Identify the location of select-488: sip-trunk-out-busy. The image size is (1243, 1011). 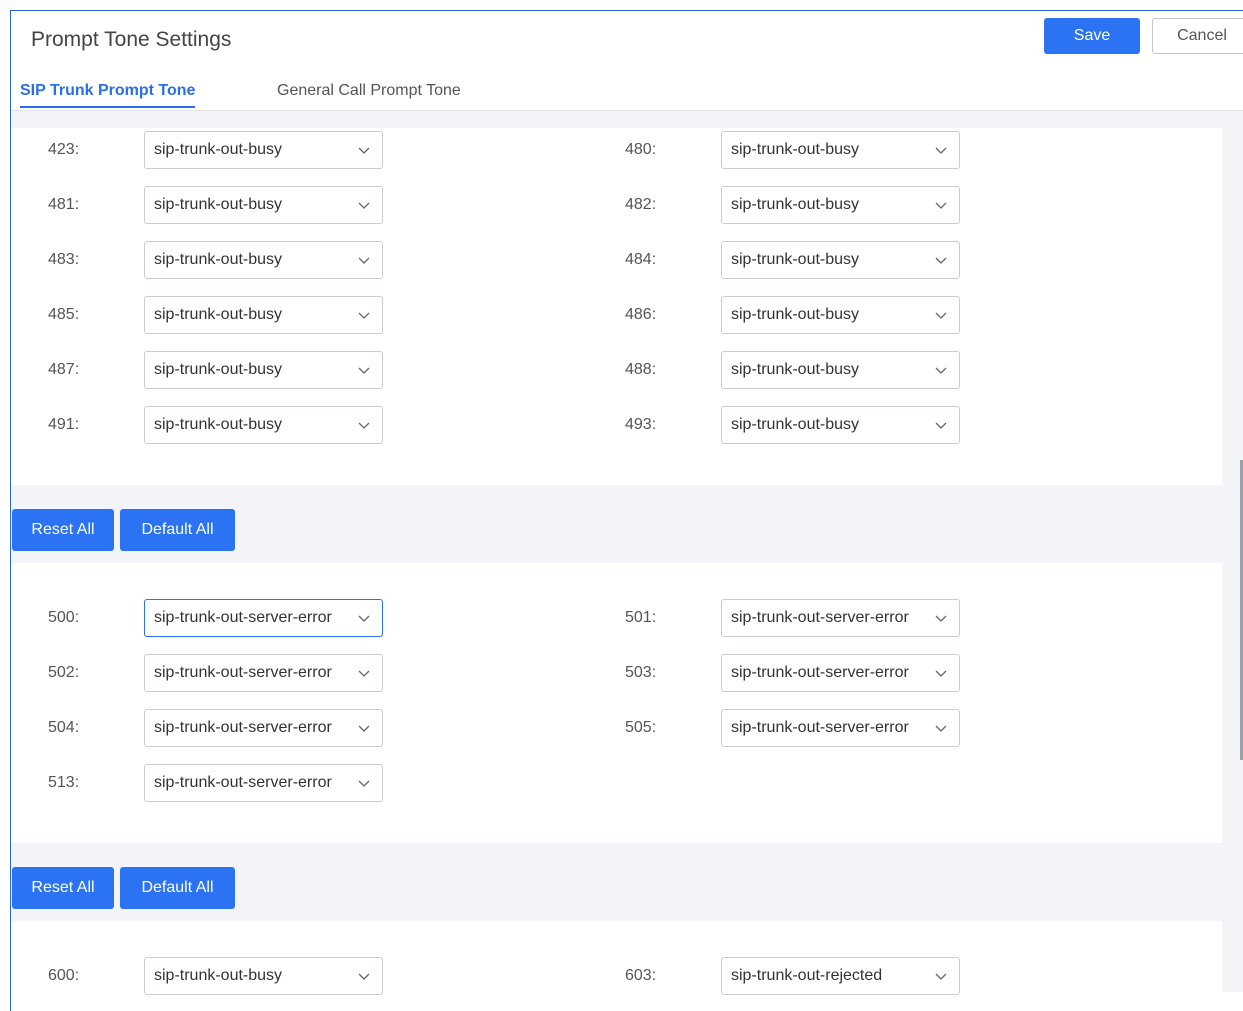
(840, 370).